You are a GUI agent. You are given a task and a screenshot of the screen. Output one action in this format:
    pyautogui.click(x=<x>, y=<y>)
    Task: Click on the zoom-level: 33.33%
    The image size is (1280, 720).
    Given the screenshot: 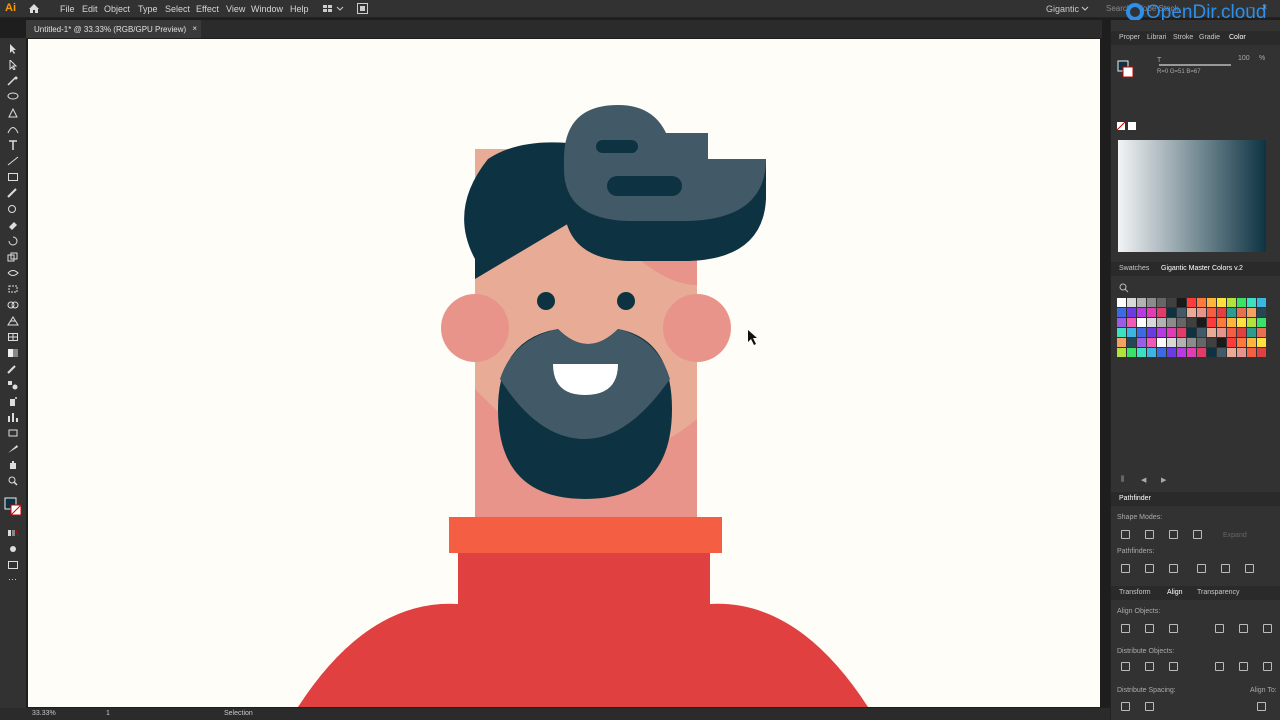 What is the action you would take?
    pyautogui.click(x=44, y=713)
    